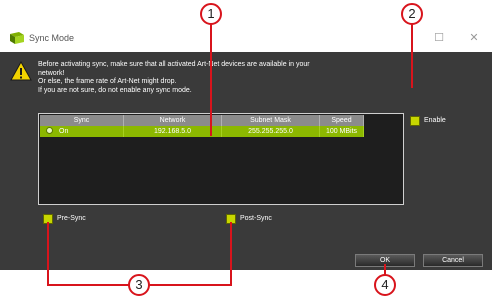 This screenshot has width=492, height=299. What do you see at coordinates (173, 131) in the screenshot?
I see `network-cell: 192.168.5.0` at bounding box center [173, 131].